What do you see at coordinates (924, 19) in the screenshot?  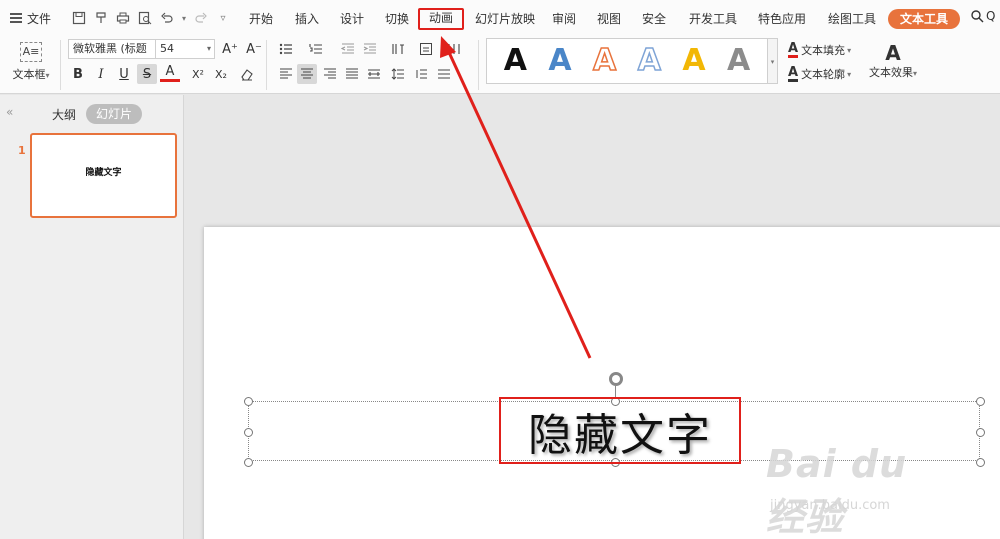 I see `tab-text-tools: 文本工具` at bounding box center [924, 19].